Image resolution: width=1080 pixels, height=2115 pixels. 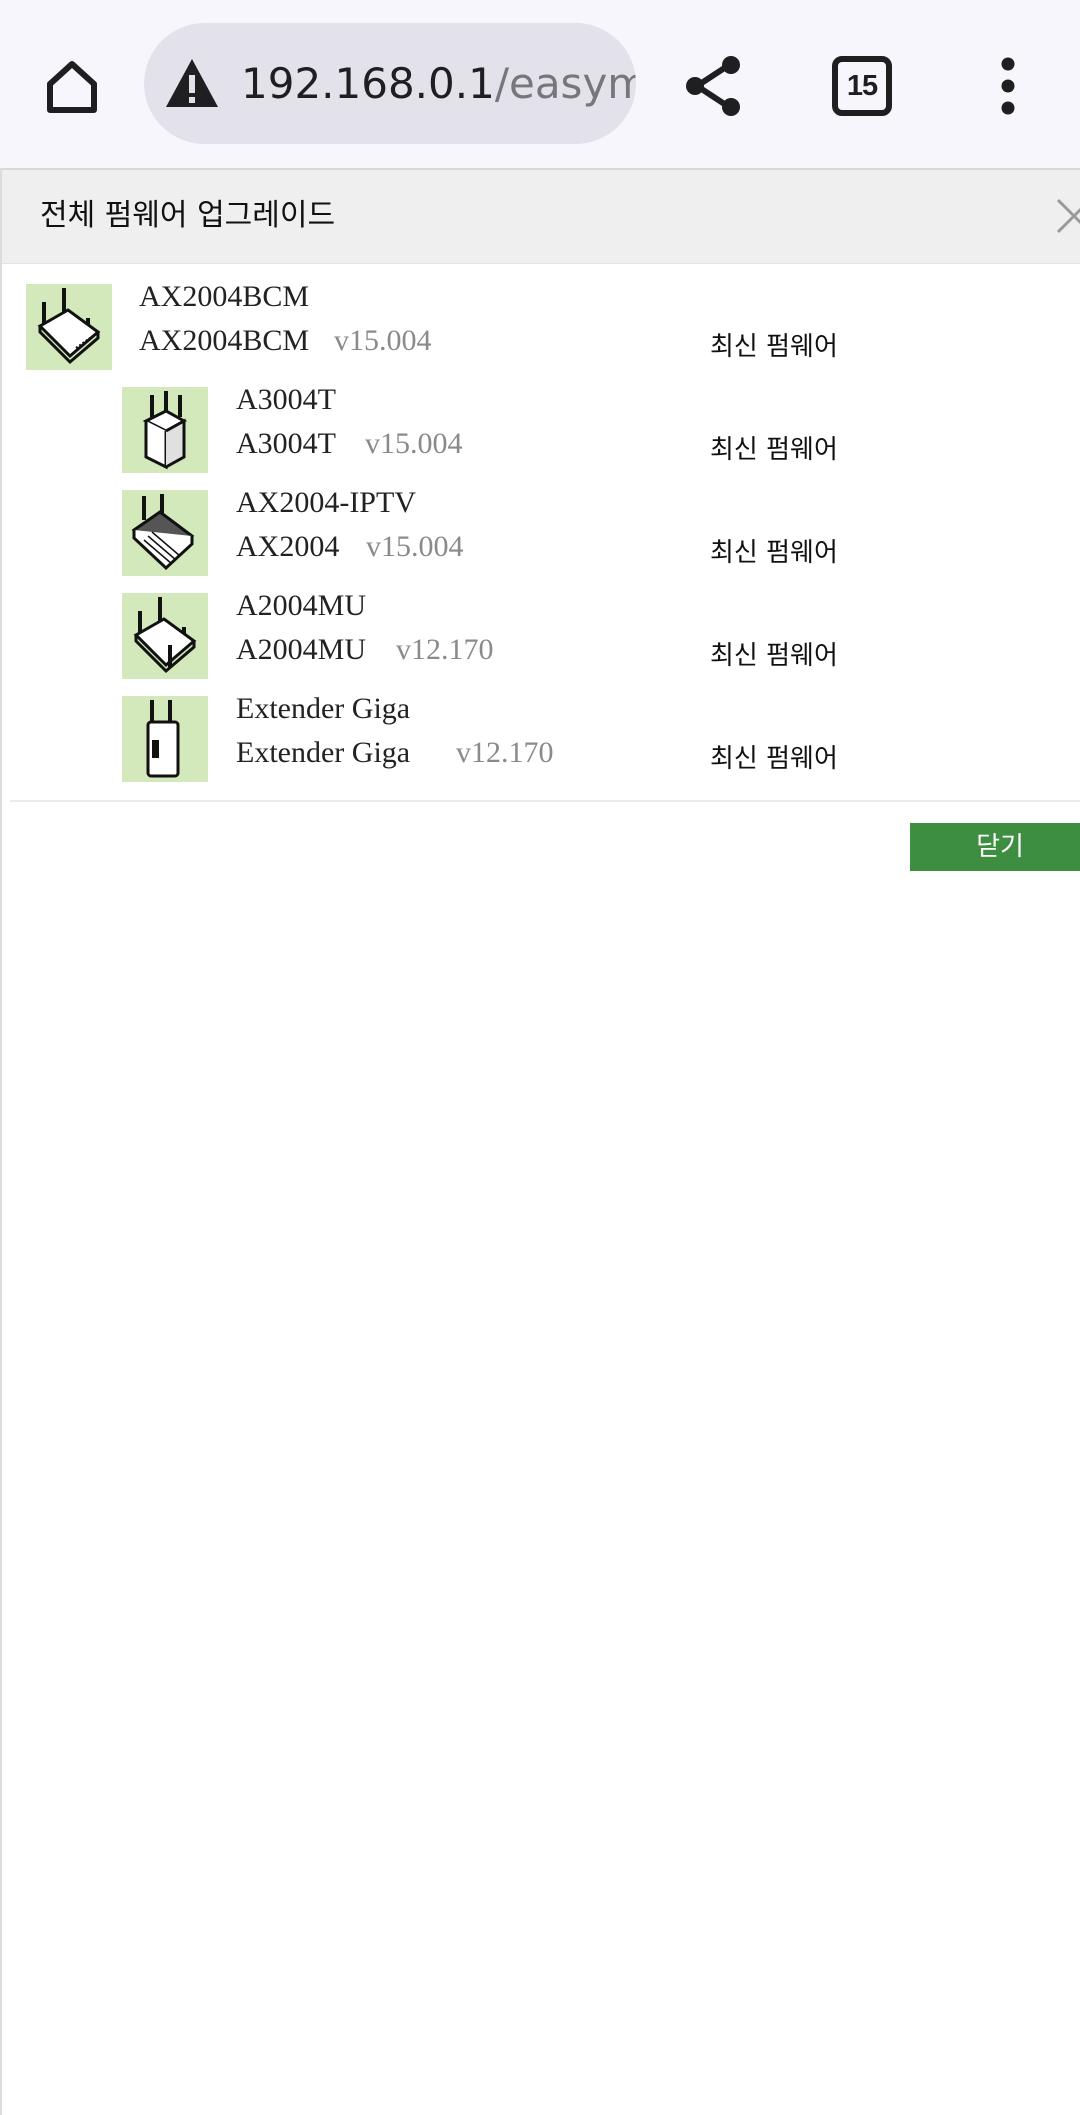 What do you see at coordinates (601, 533) in the screenshot?
I see `device-row: AX2004-IPTV AX2004 v15.004 최신 펌웨어` at bounding box center [601, 533].